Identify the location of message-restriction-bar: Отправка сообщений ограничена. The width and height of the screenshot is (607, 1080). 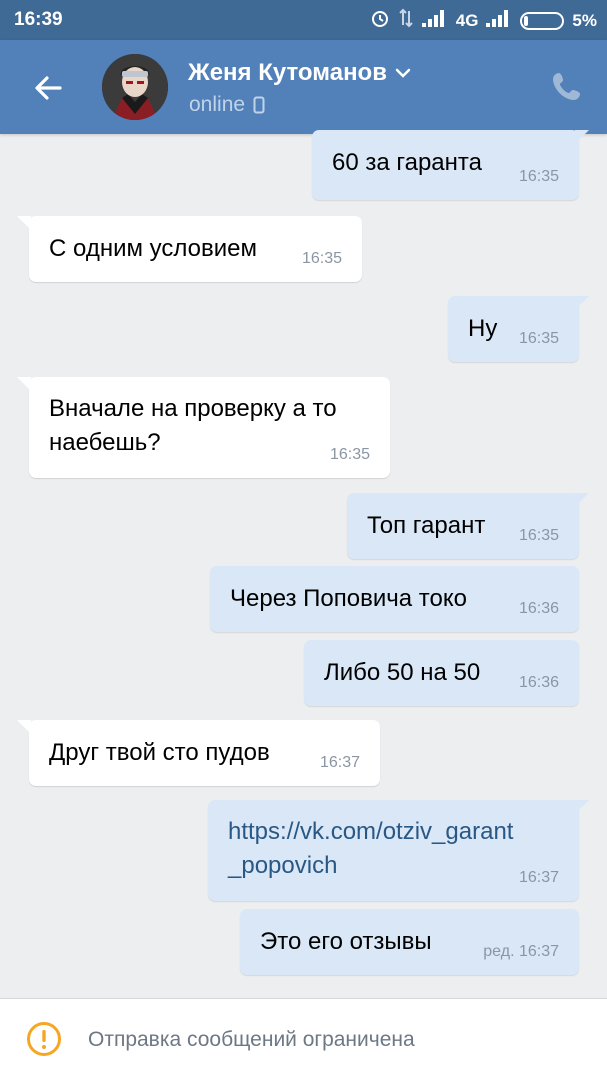
(303, 1039).